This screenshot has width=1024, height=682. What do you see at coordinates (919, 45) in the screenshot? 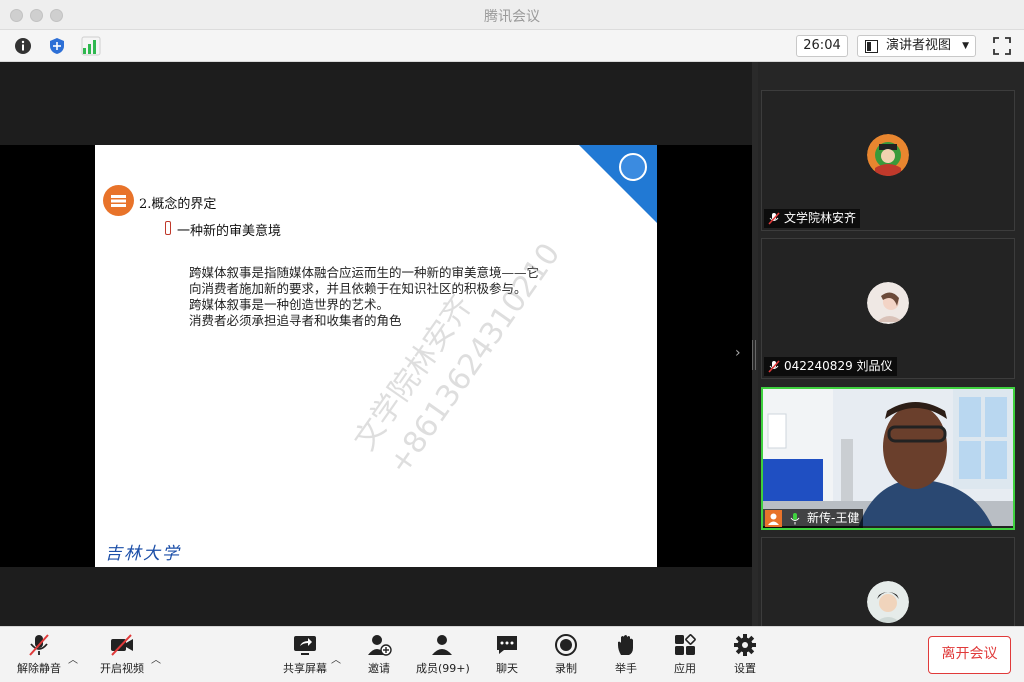
I see `view-mode-label: 演讲者视图` at bounding box center [919, 45].